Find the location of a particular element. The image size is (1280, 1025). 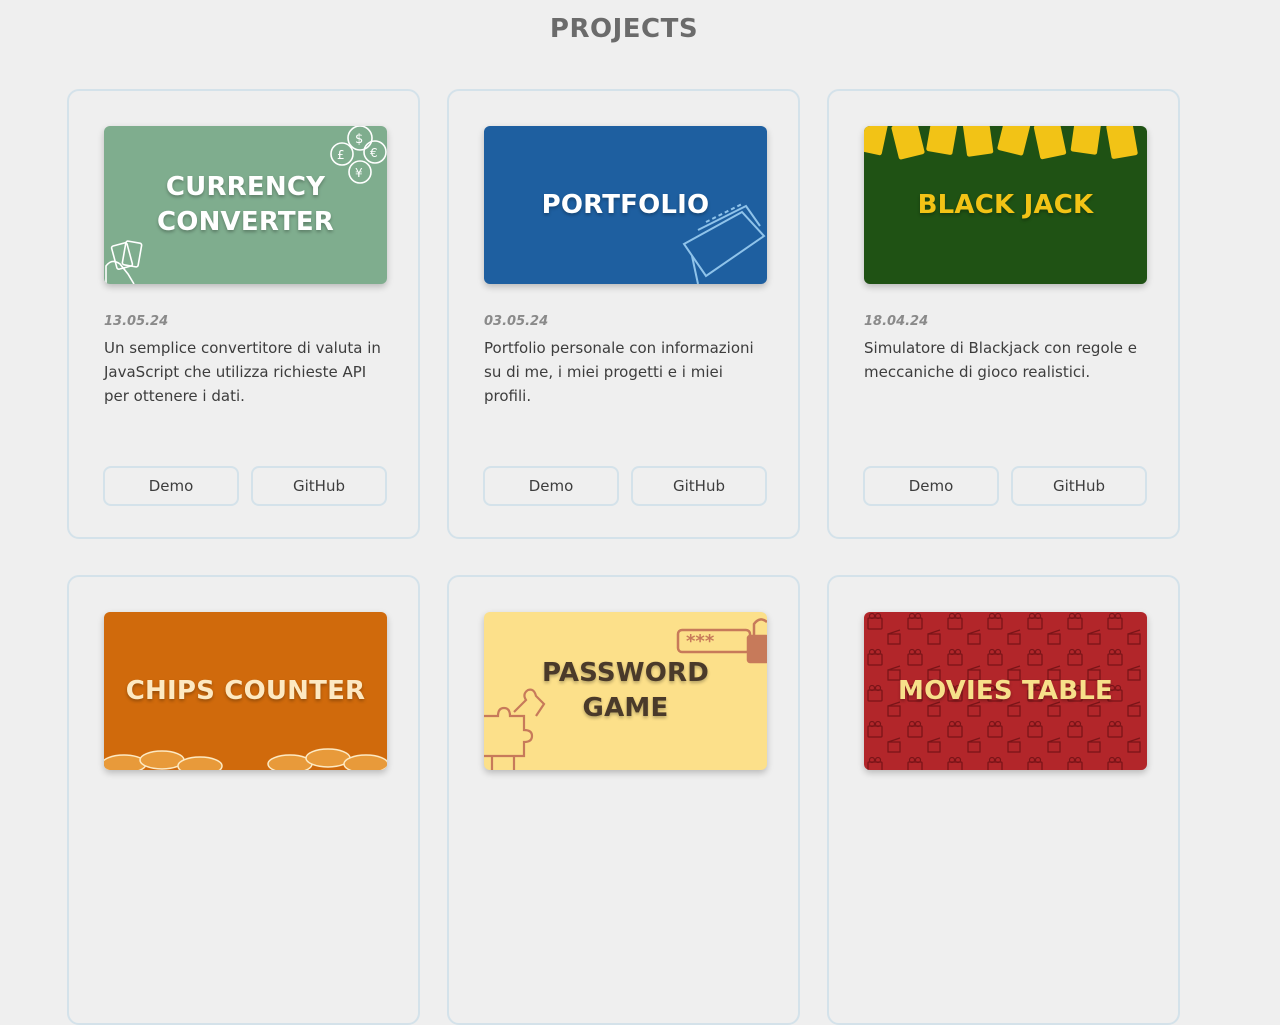

thumbnail-title: PORTFOLIO is located at coordinates (625, 204).